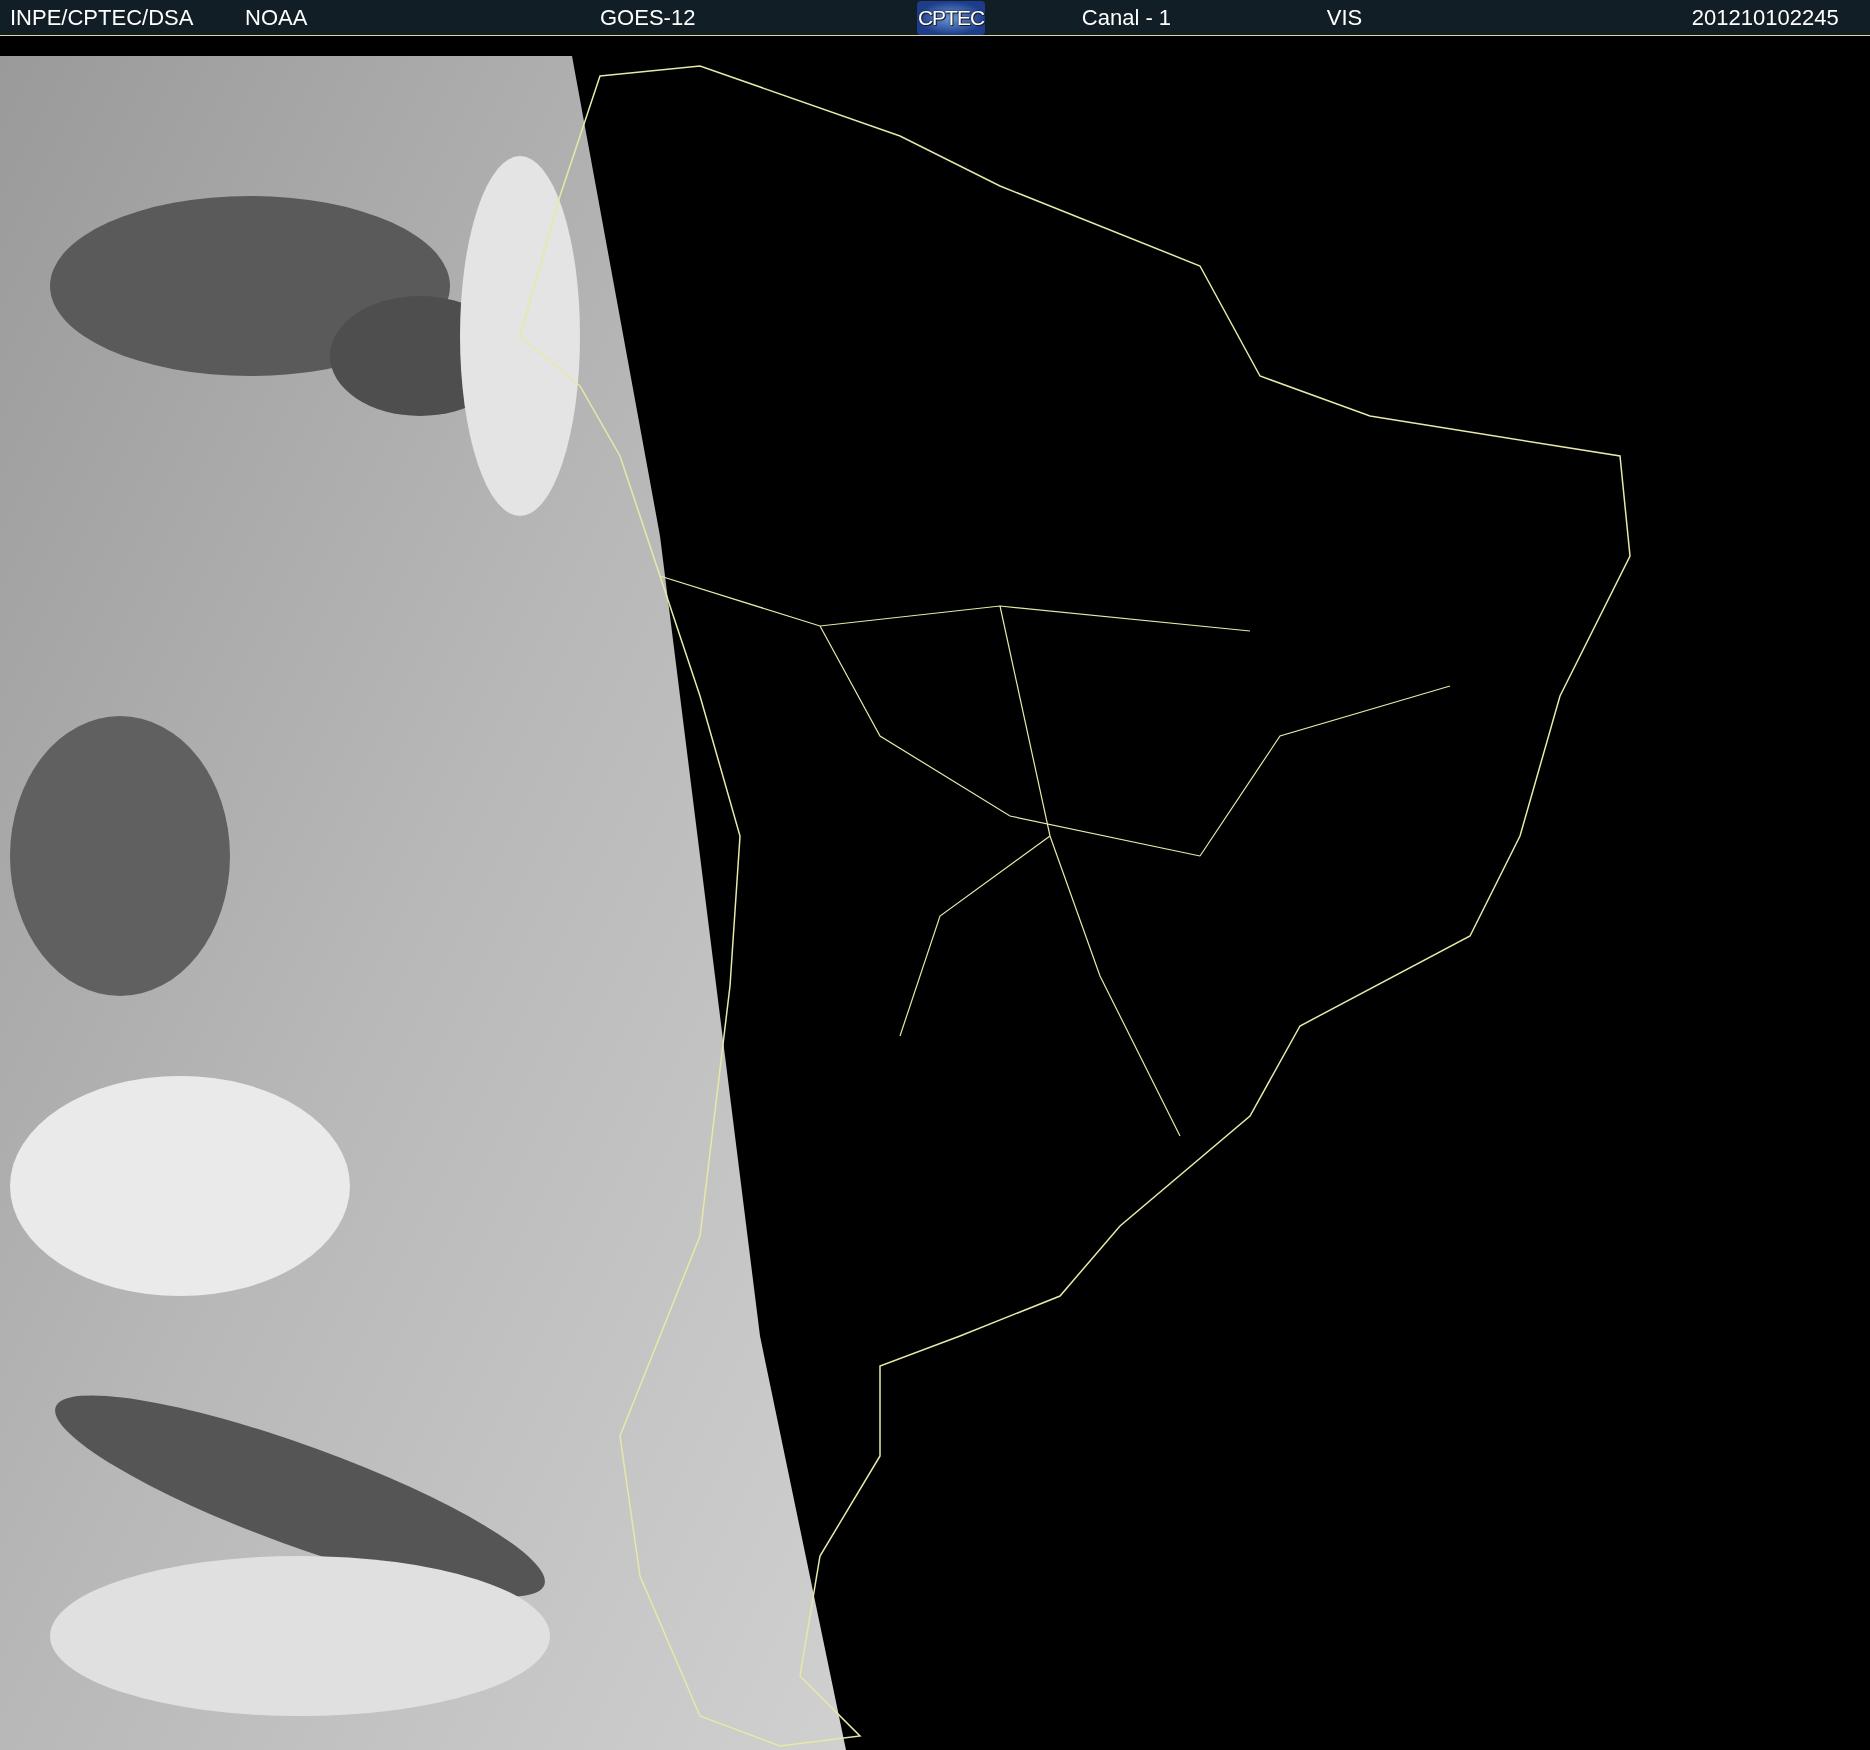 This screenshot has width=1870, height=1750. What do you see at coordinates (1765, 17) in the screenshot?
I see `header-label: 201210102245` at bounding box center [1765, 17].